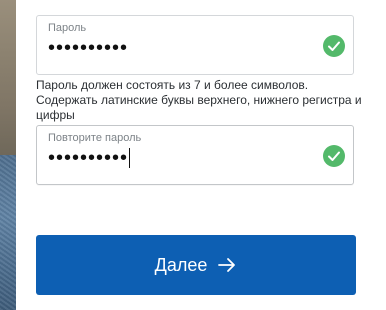 The image size is (386, 310). I want to click on background-photo-top, so click(8, 77).